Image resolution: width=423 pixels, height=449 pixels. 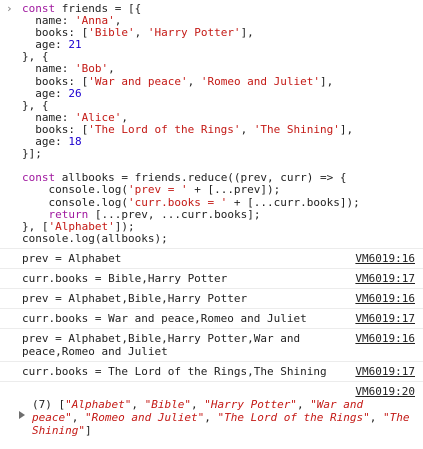 What do you see at coordinates (293, 202) in the screenshot?
I see `code-token: + [...curr.books]);` at bounding box center [293, 202].